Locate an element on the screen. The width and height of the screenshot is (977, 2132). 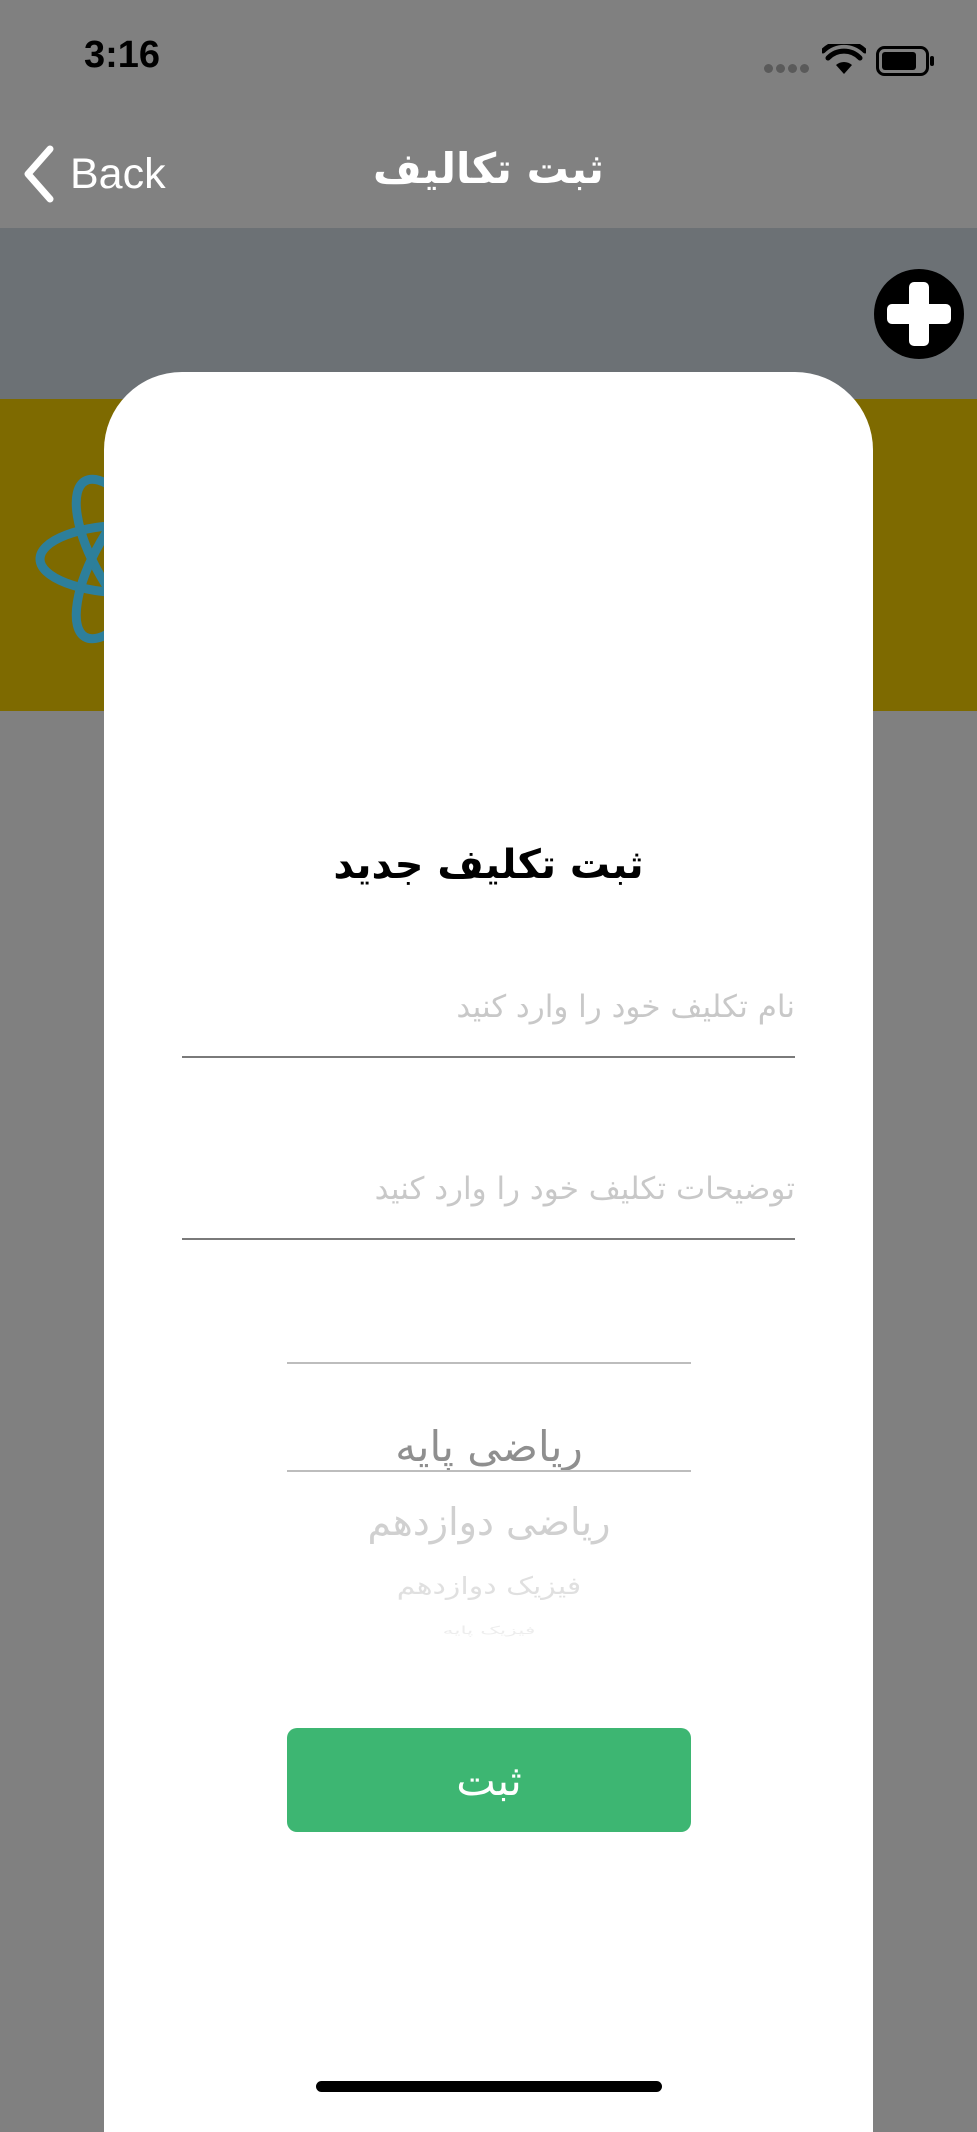
submit-button: ثبت is located at coordinates (489, 1780).